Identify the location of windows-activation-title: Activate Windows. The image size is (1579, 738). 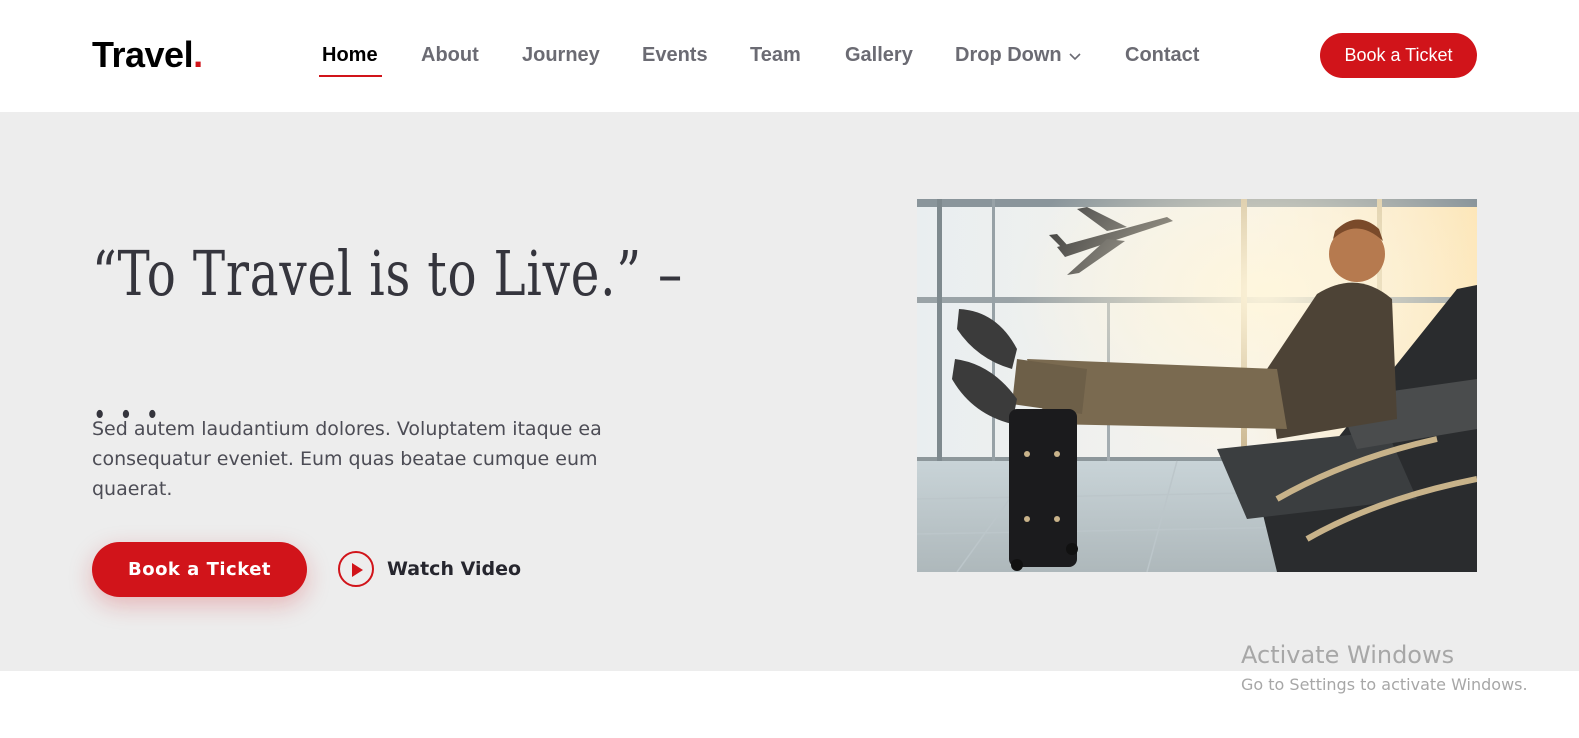
(1348, 655).